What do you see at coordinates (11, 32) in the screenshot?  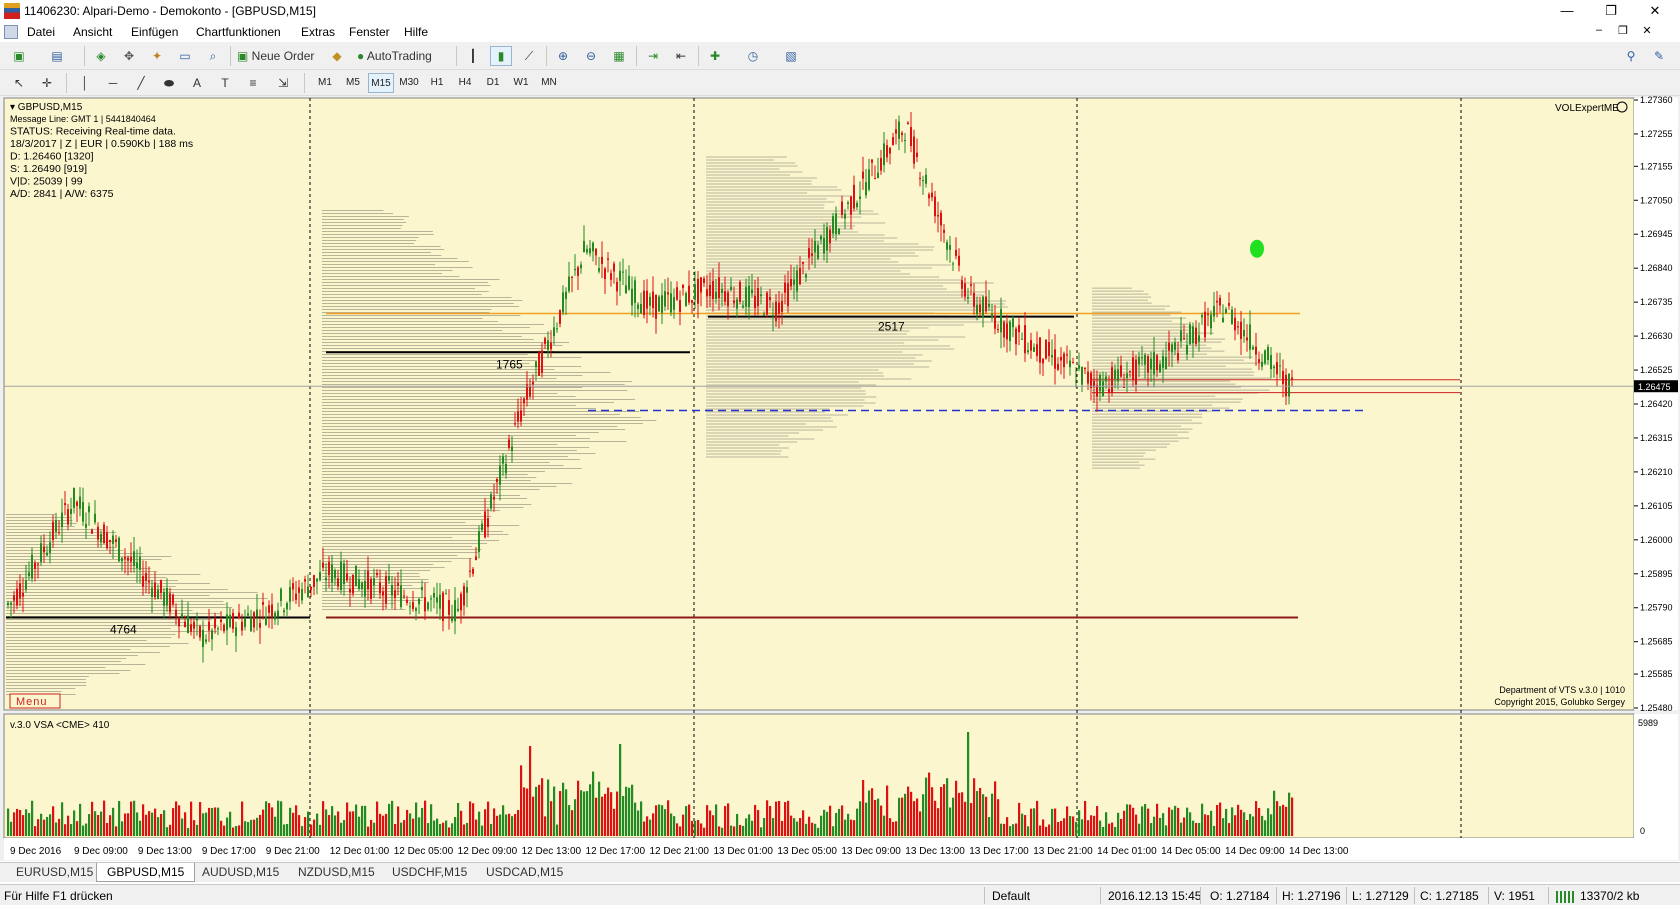 I see `child-window-icon` at bounding box center [11, 32].